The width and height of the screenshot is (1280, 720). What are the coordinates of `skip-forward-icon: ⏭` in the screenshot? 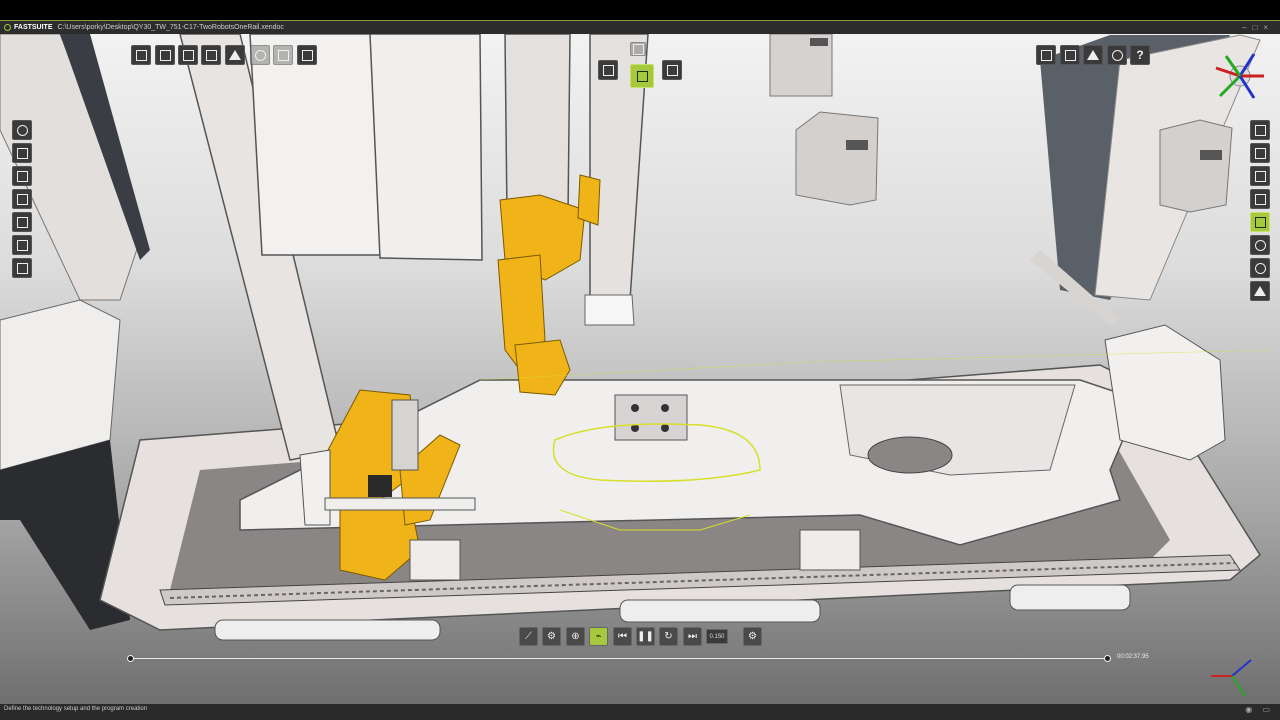 It's located at (692, 636).